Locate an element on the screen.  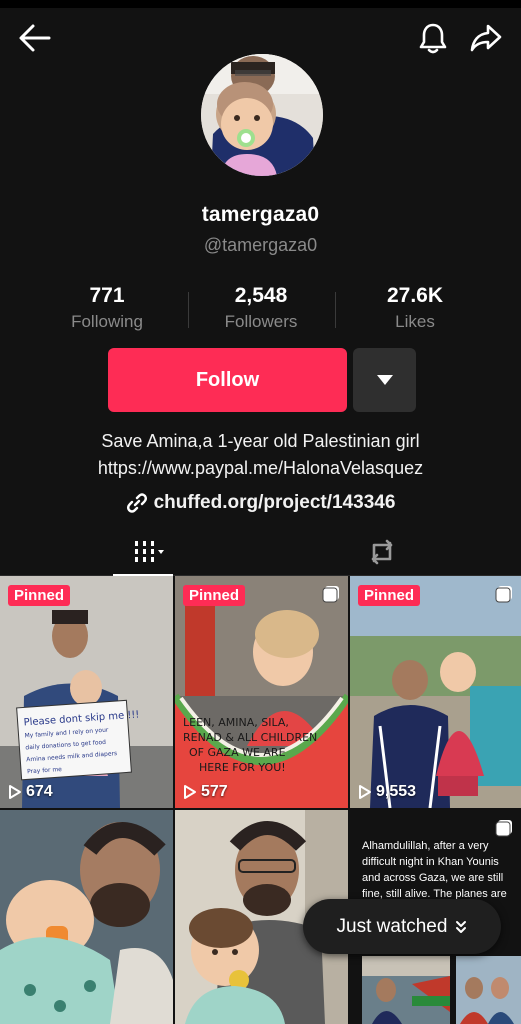
chain-link-icon is located at coordinates (136, 503).